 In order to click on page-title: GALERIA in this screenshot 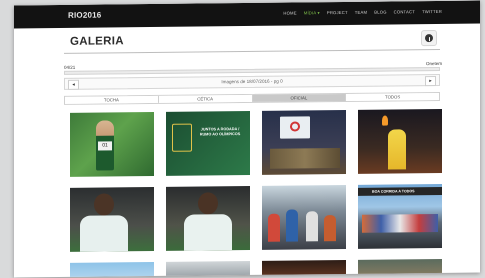, I will do `click(97, 41)`.